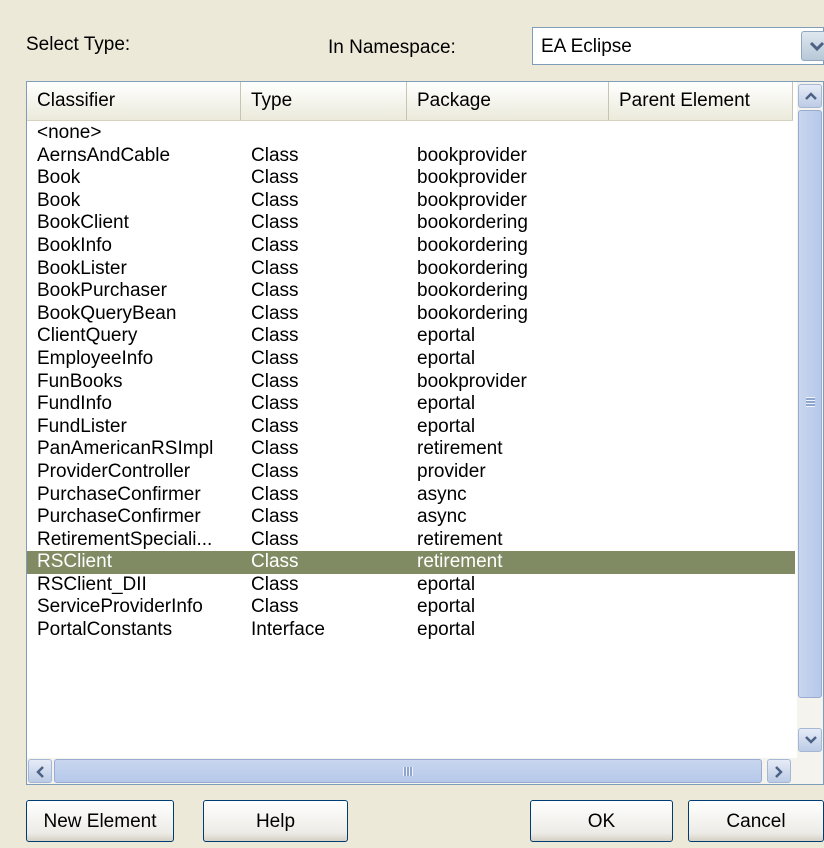  I want to click on cell-package: retirement, so click(460, 539).